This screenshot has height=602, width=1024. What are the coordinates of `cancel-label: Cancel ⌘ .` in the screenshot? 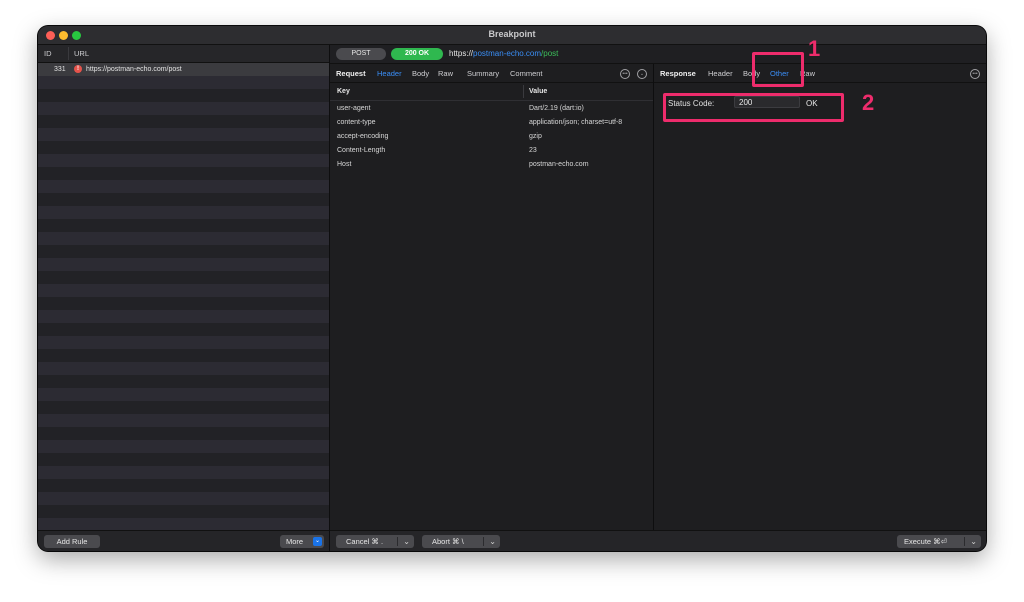 It's located at (365, 541).